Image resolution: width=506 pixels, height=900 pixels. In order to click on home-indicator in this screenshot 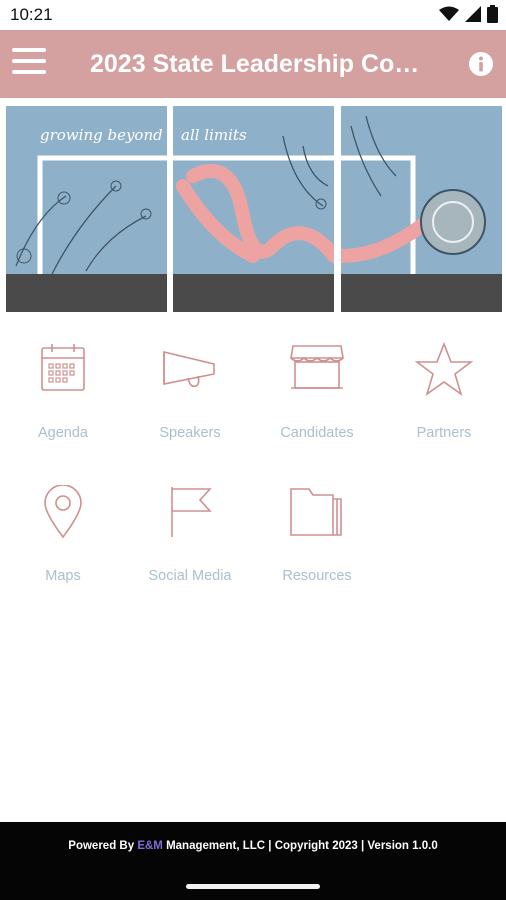, I will do `click(253, 886)`.